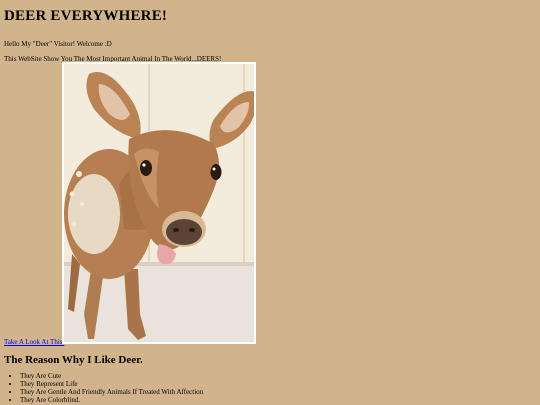  What do you see at coordinates (111, 400) in the screenshot?
I see `reason-item: They Are Colorblind.` at bounding box center [111, 400].